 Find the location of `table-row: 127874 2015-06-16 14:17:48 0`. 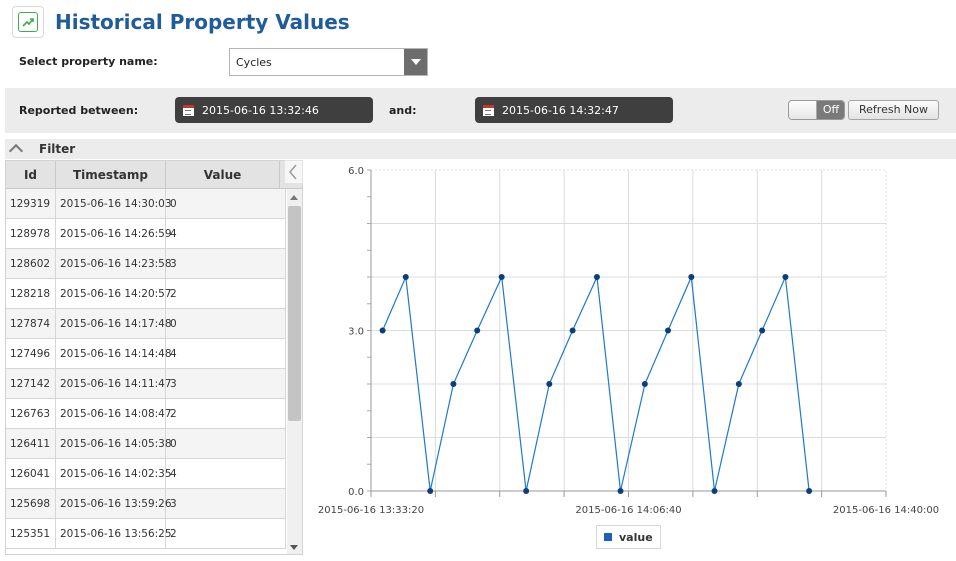

table-row: 127874 2015-06-16 14:17:48 0 is located at coordinates (146, 324).